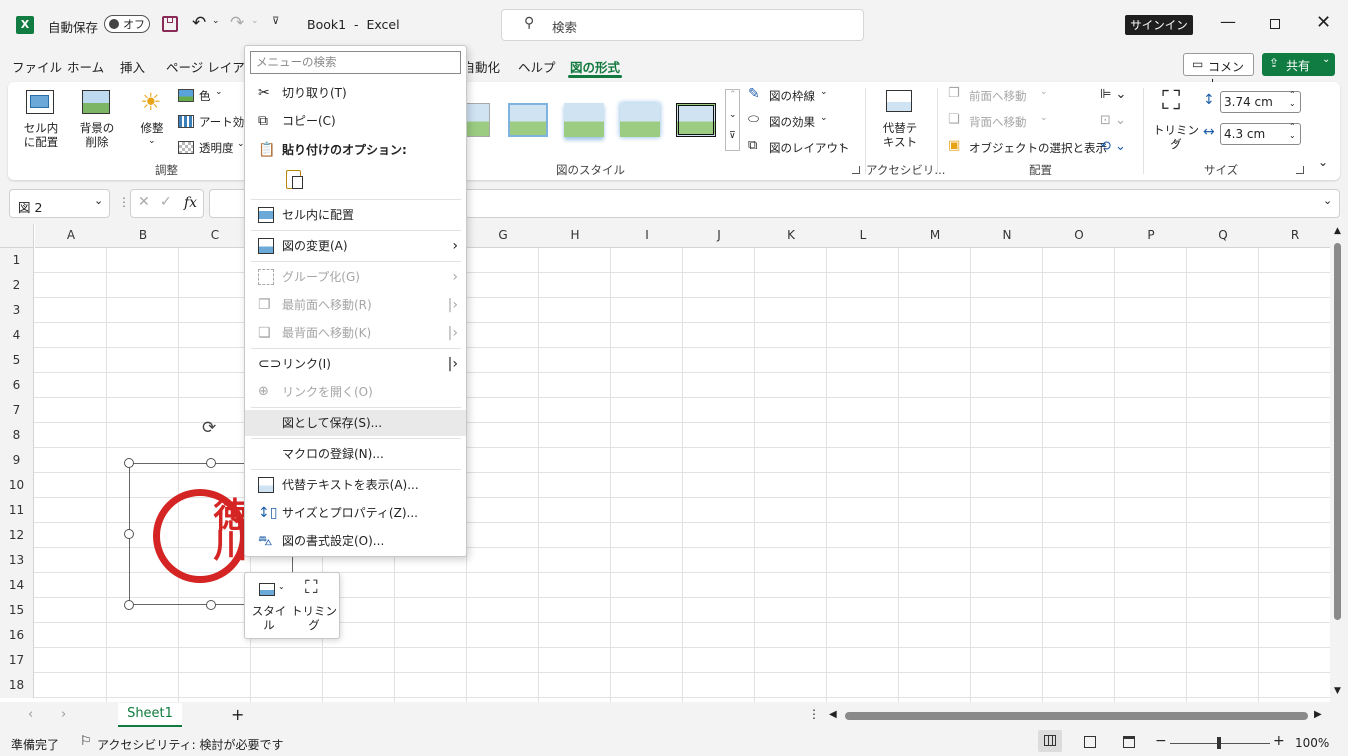 Image resolution: width=1348 pixels, height=756 pixels. I want to click on artistic-effects-button: アート効果, so click(211, 122).